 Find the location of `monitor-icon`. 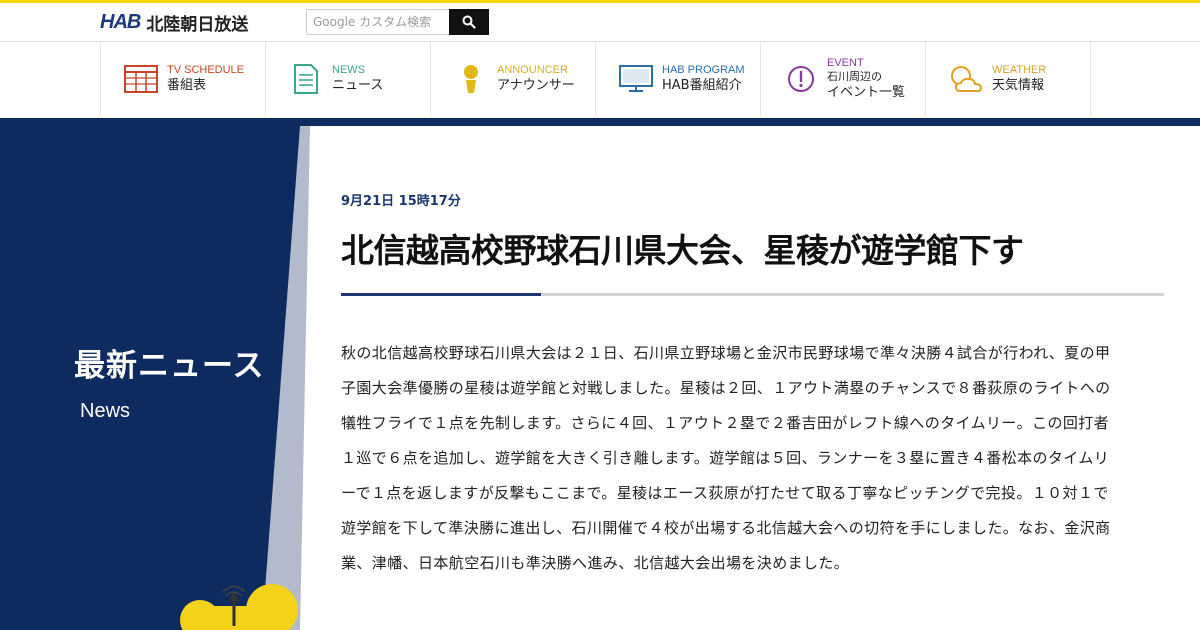

monitor-icon is located at coordinates (636, 79).